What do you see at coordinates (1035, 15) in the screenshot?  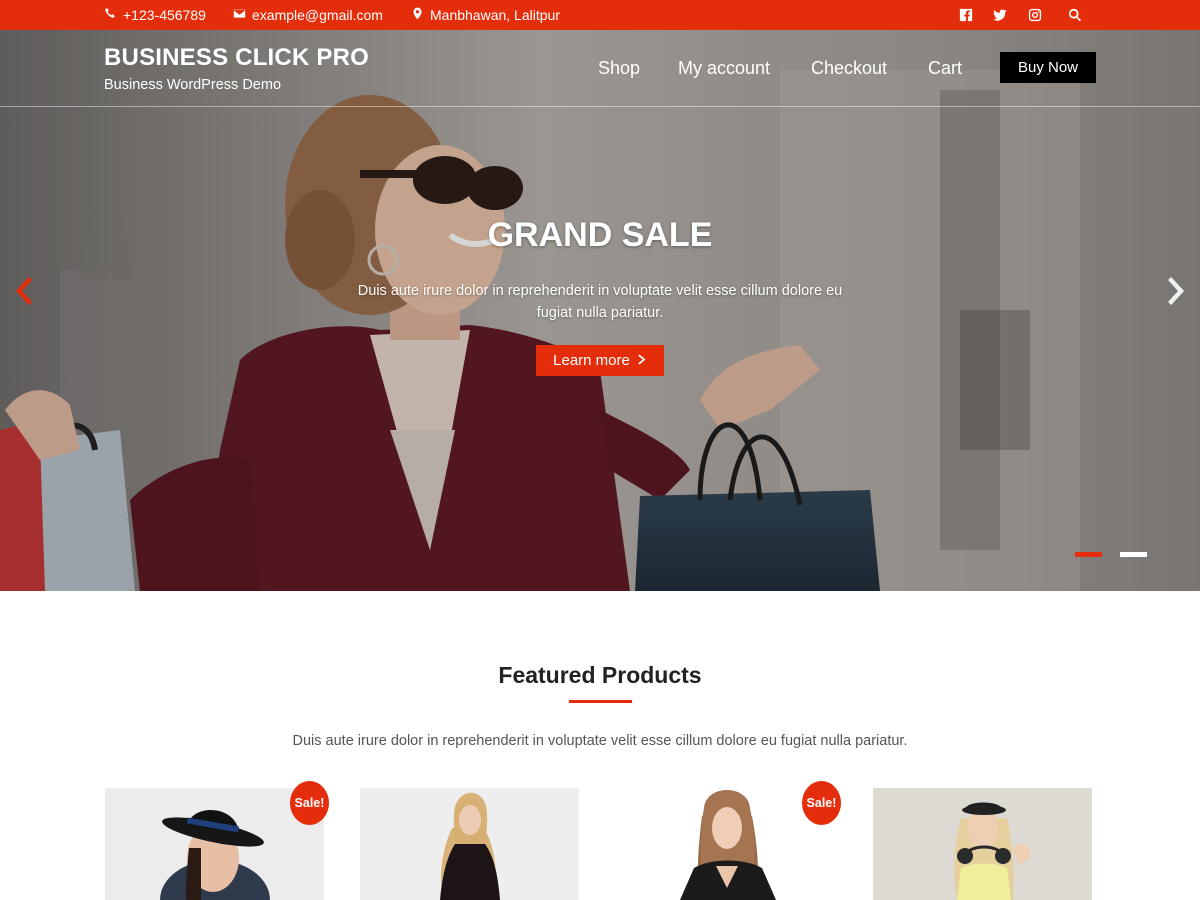 I see `instagram-icon` at bounding box center [1035, 15].